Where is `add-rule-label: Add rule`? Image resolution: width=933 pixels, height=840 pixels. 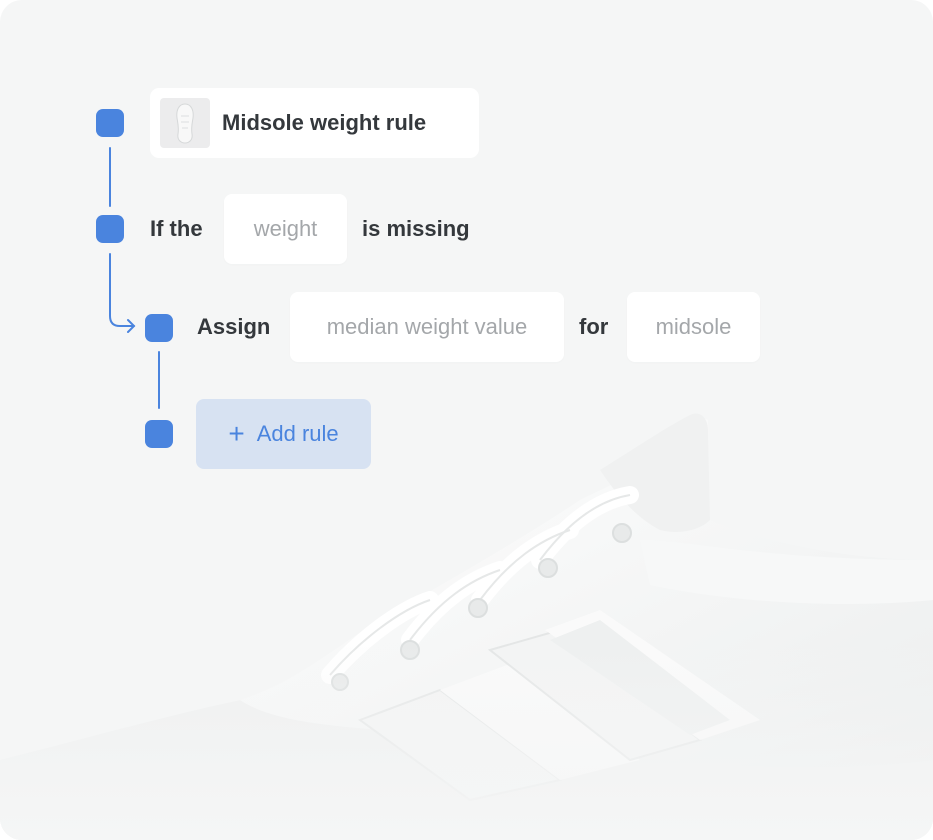
add-rule-label: Add rule is located at coordinates (297, 433).